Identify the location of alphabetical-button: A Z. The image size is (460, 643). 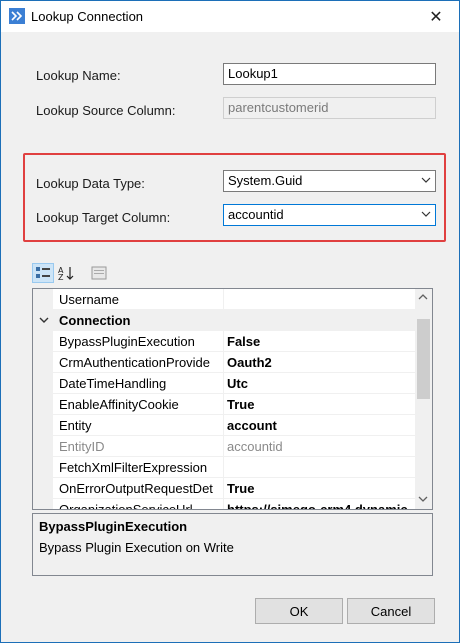
(66, 273).